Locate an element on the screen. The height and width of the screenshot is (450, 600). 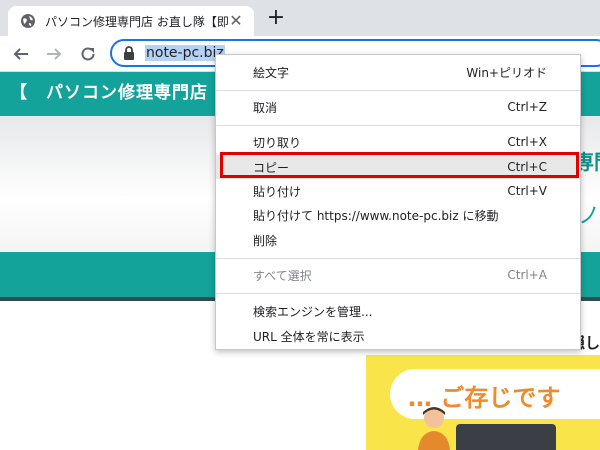
menu-item-label: 貼り付けて https://www.note-pc.biz に移動 is located at coordinates (376, 215).